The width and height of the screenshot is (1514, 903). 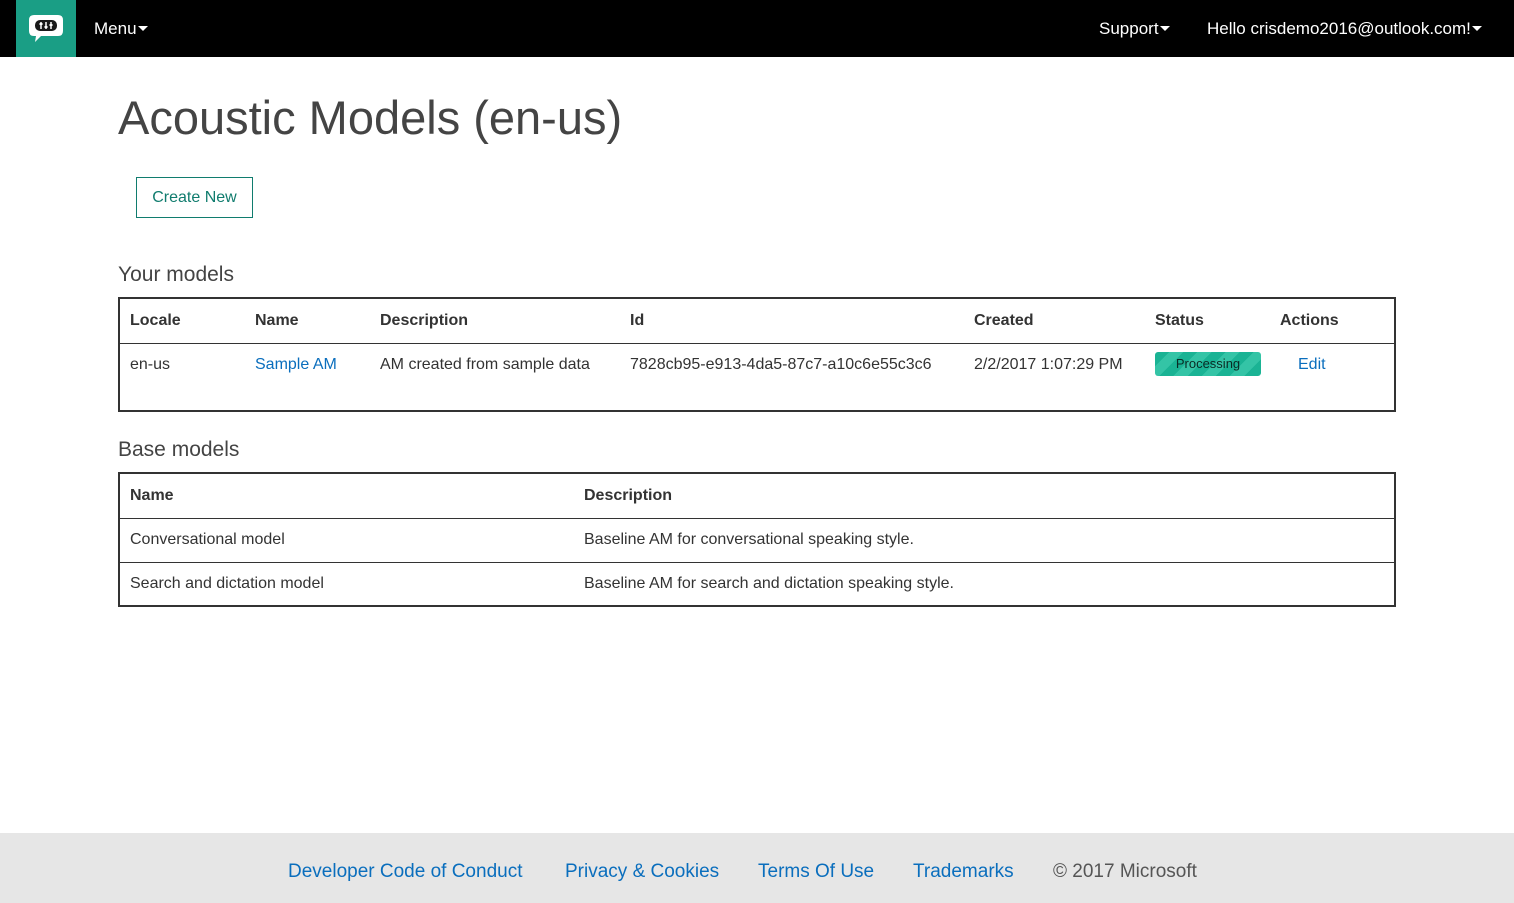 I want to click on footer-link-developer-code-of-conduct: Developer Code of Conduct, so click(x=405, y=868).